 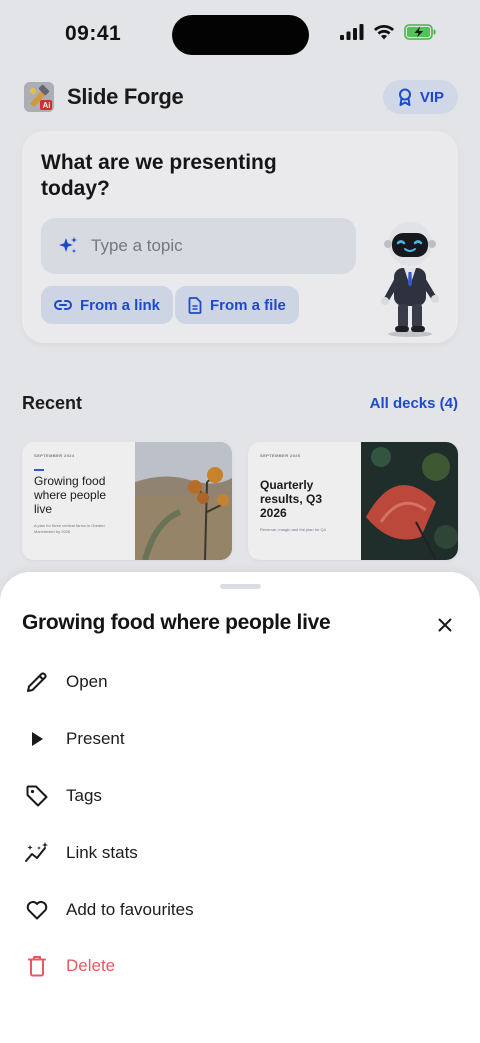 What do you see at coordinates (240, 586) in the screenshot?
I see `sheet-grabber` at bounding box center [240, 586].